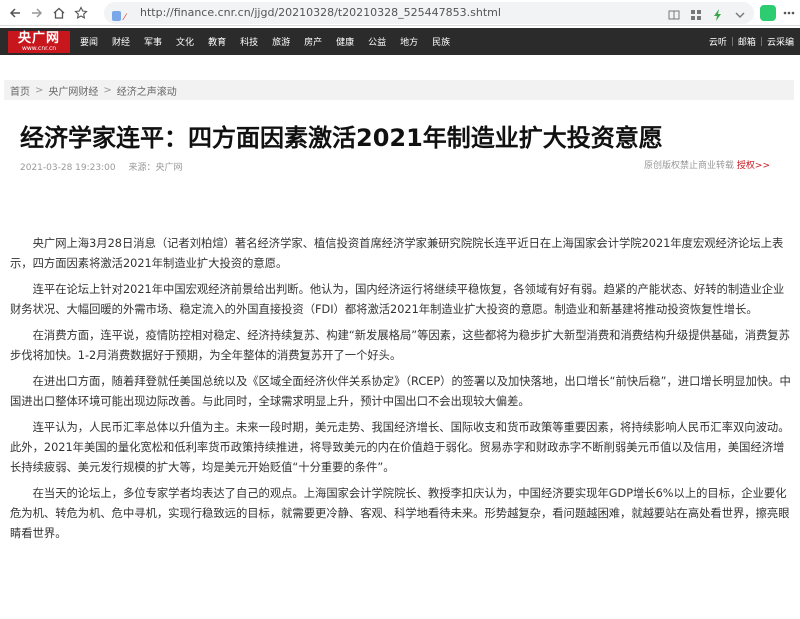  What do you see at coordinates (789, 13) in the screenshot?
I see `menu-icon` at bounding box center [789, 13].